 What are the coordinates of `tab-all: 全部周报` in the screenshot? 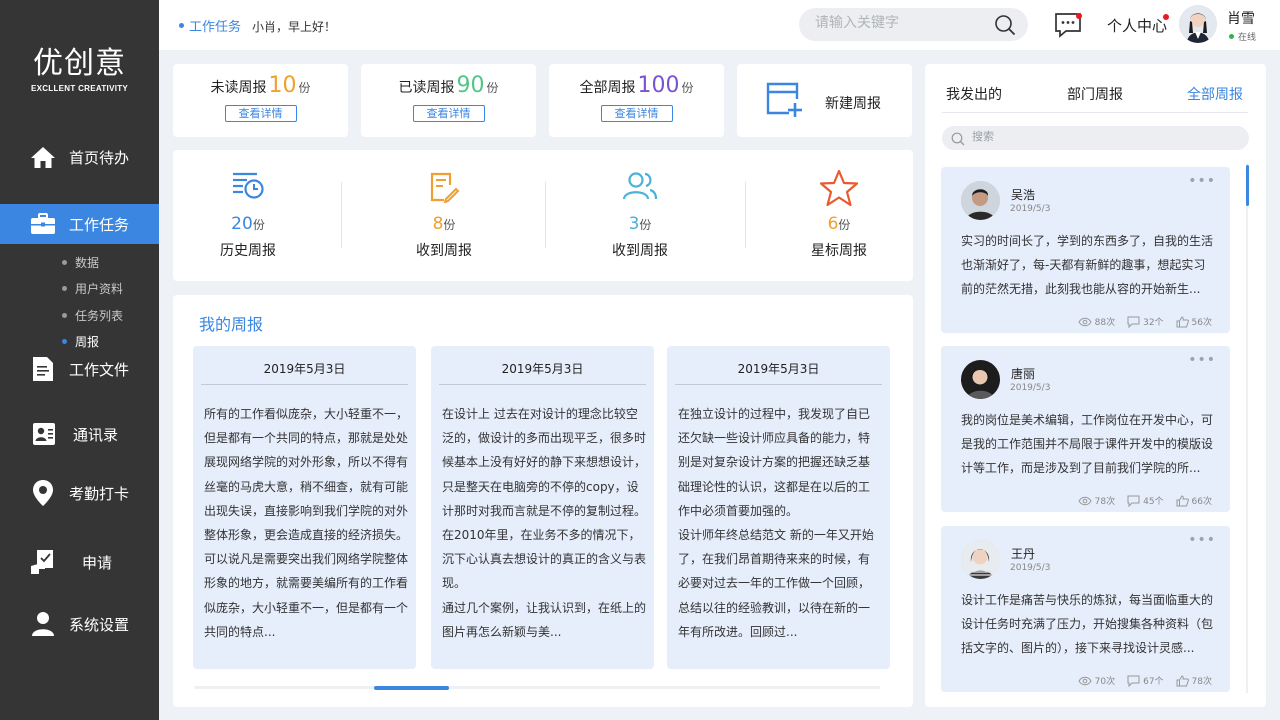 It's located at (1215, 94).